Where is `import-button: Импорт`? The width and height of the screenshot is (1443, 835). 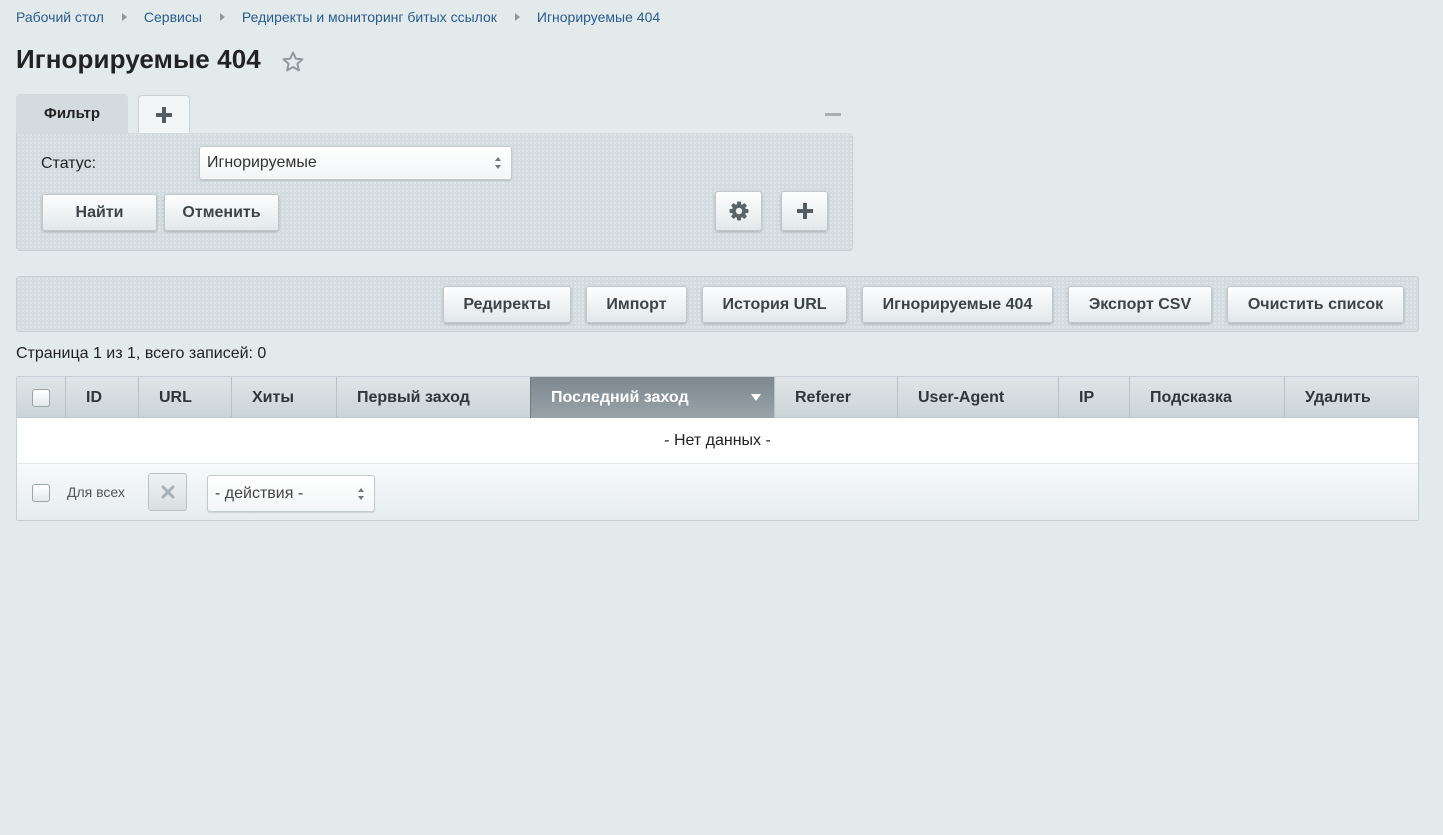
import-button: Импорт is located at coordinates (636, 304).